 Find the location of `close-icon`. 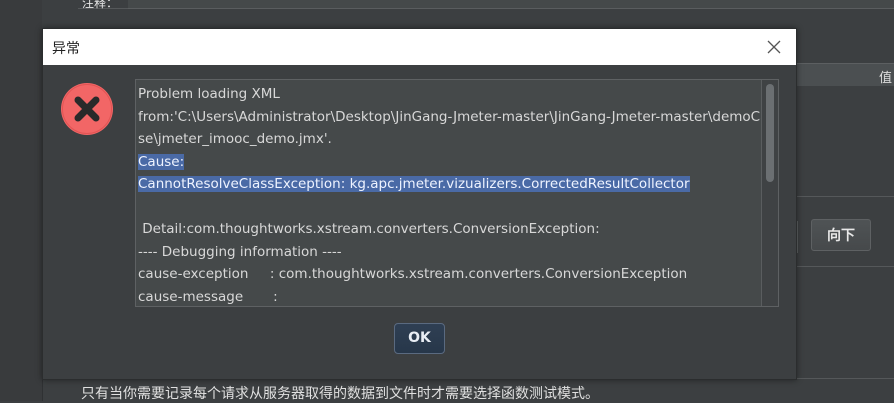

close-icon is located at coordinates (774, 47).